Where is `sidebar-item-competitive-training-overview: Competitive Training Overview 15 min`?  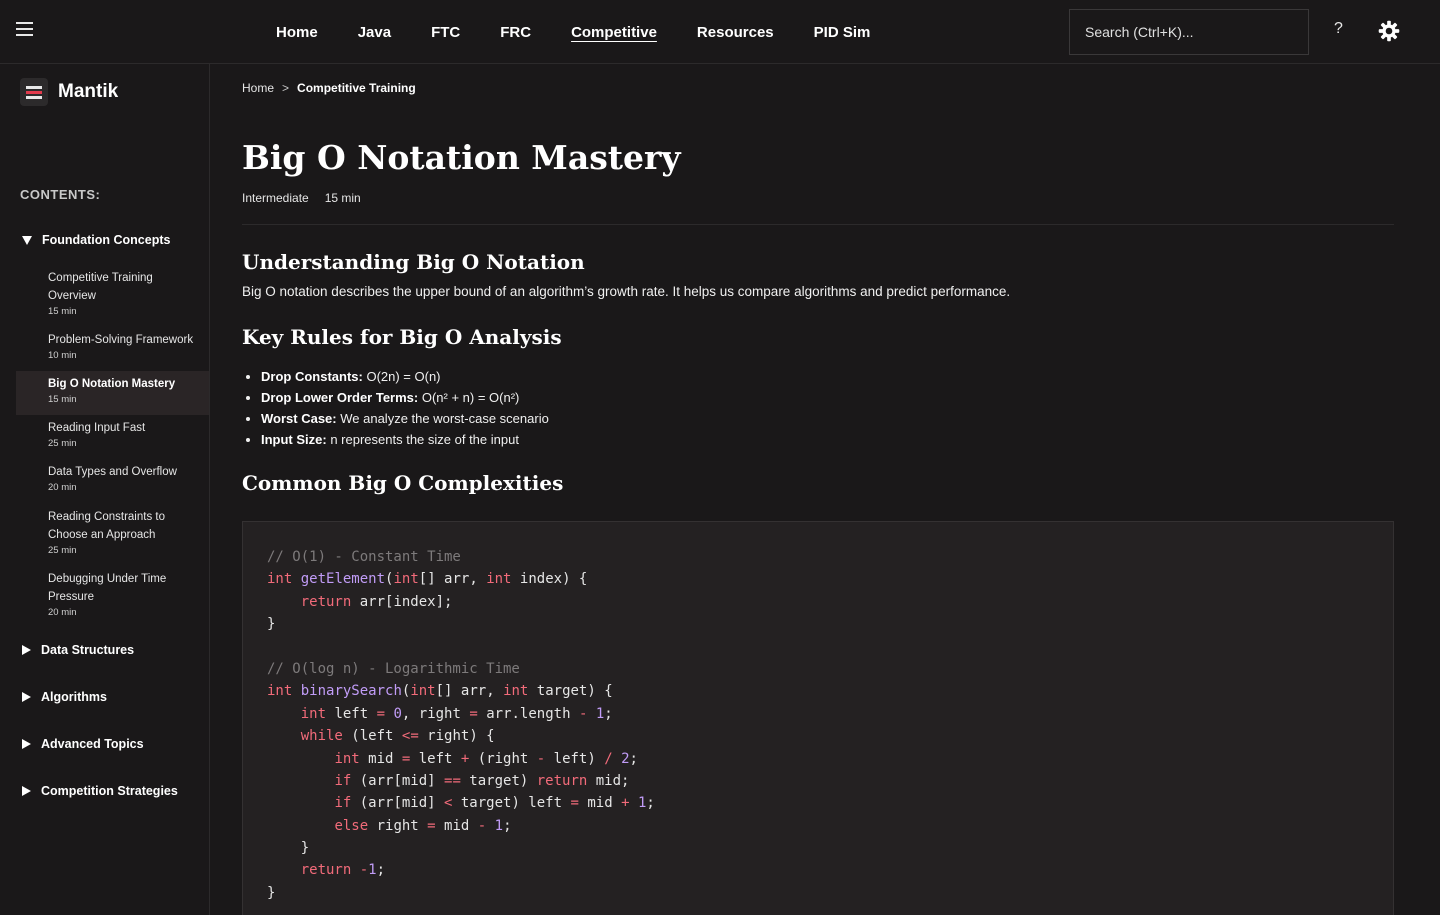
sidebar-item-competitive-training-overview: Competitive Training Overview 15 min is located at coordinates (112, 297).